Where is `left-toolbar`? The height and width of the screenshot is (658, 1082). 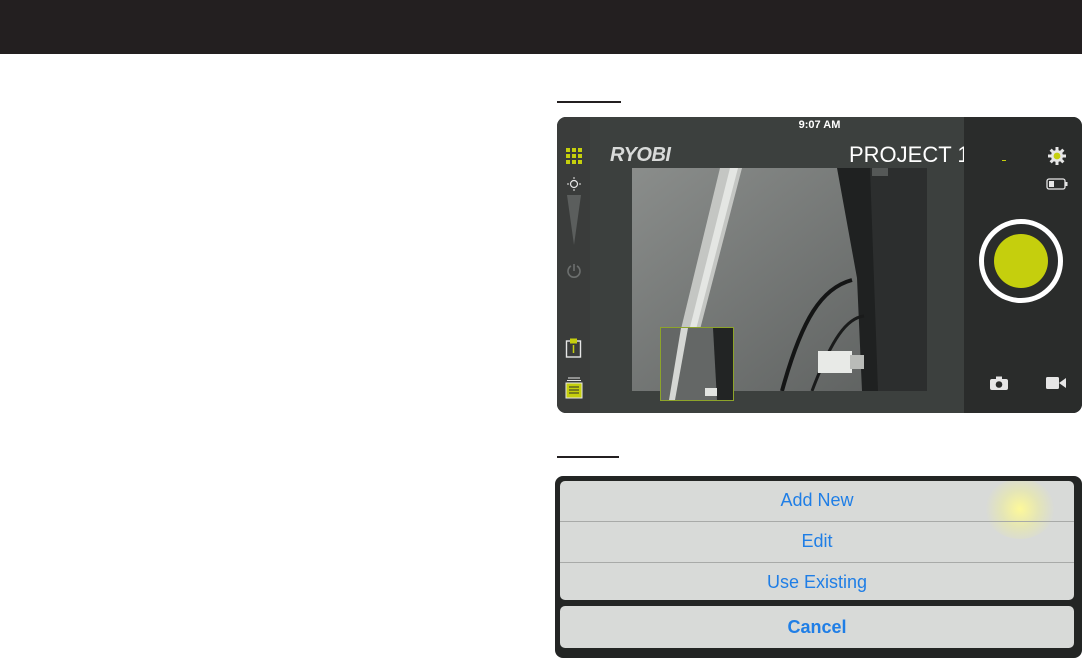 left-toolbar is located at coordinates (573, 265).